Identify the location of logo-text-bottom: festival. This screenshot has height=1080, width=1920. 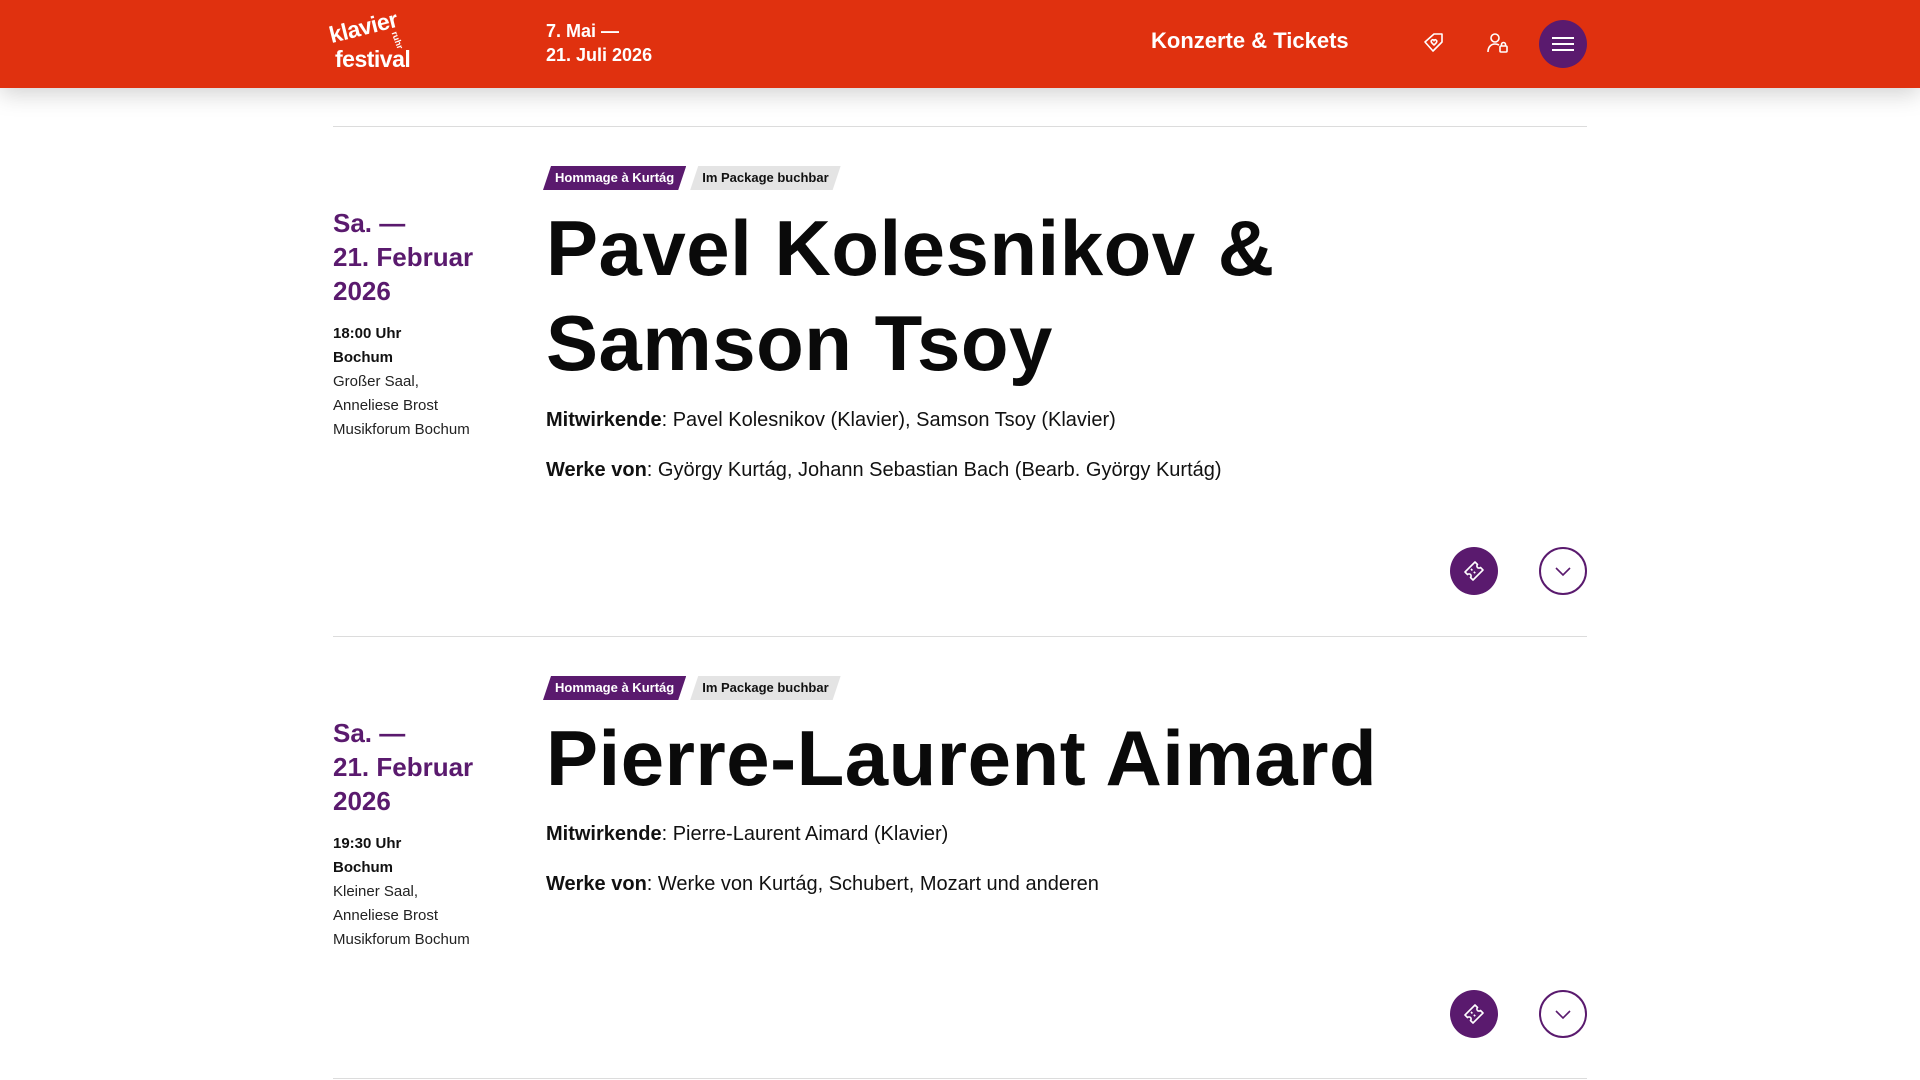
(373, 59).